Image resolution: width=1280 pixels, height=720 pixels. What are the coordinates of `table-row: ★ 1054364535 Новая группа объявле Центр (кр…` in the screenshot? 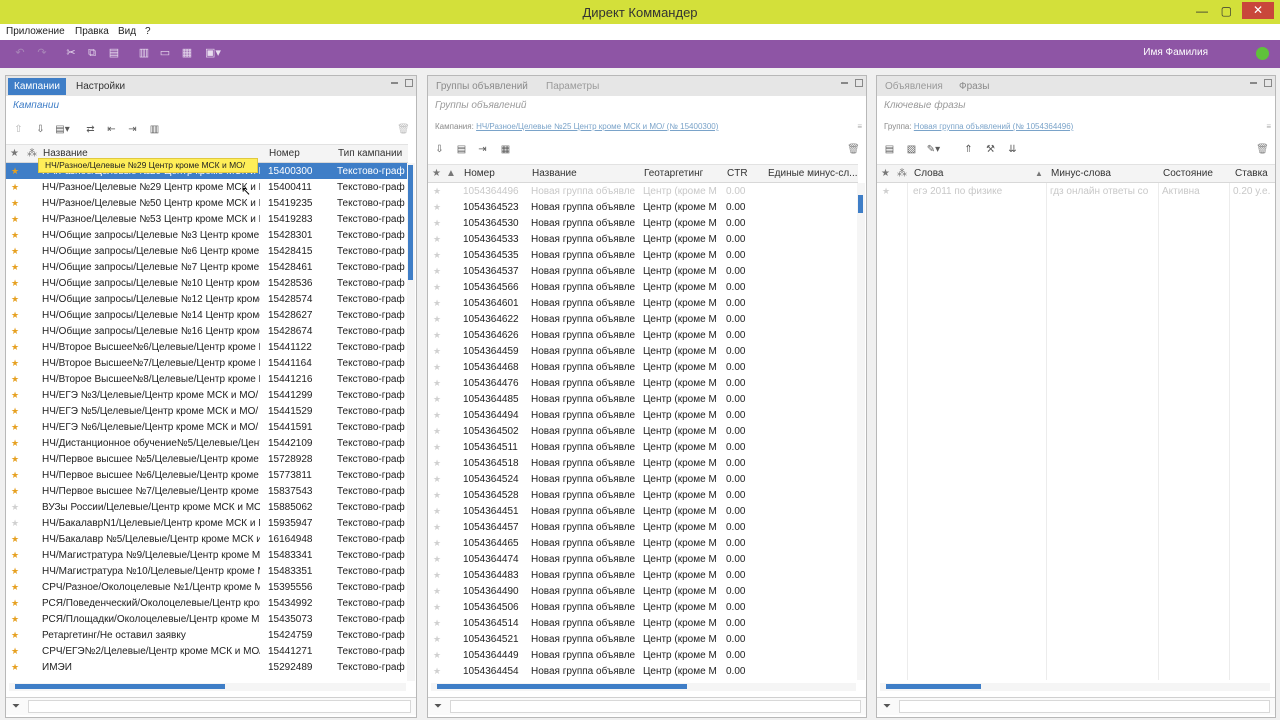 It's located at (643, 255).